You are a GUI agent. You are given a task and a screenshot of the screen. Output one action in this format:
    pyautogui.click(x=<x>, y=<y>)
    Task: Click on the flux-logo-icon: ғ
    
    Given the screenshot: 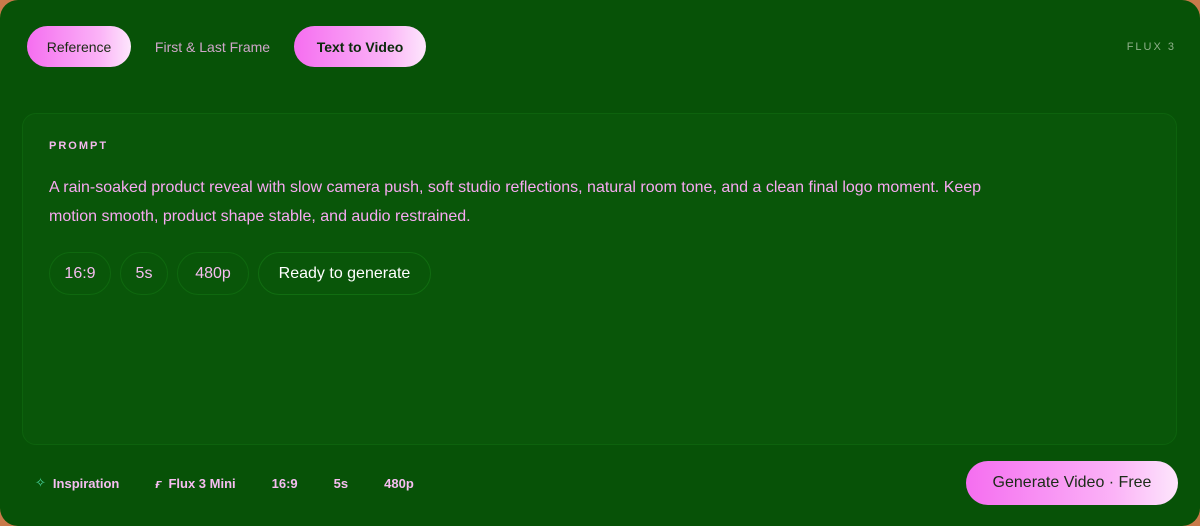 What is the action you would take?
    pyautogui.click(x=158, y=483)
    